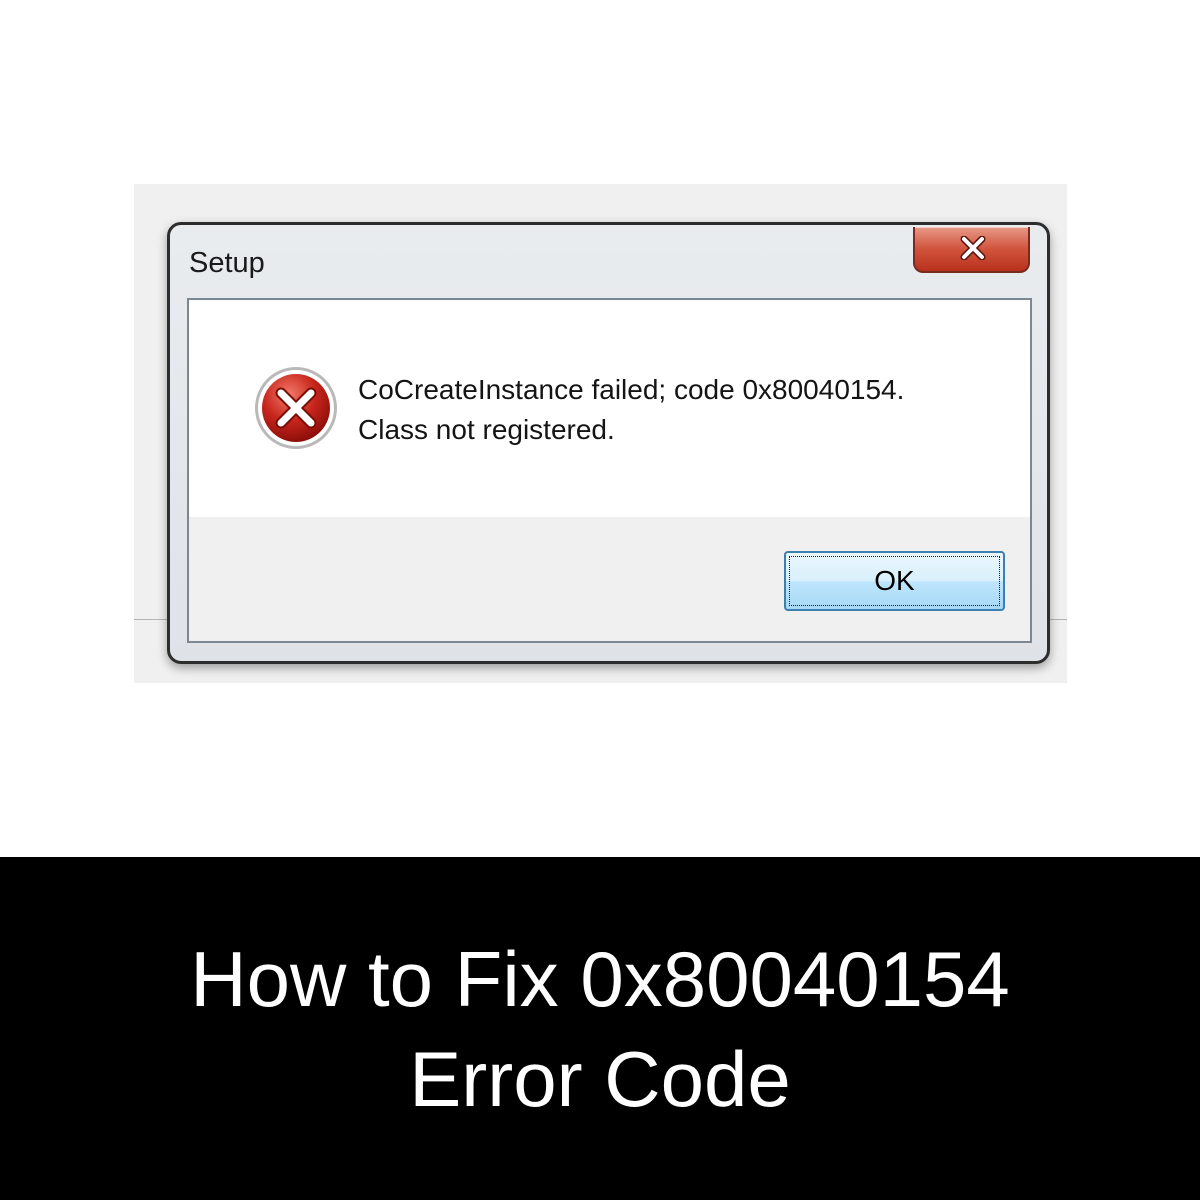 The height and width of the screenshot is (1200, 1200). Describe the element at coordinates (609, 579) in the screenshot. I see `button-bar: OK` at that location.